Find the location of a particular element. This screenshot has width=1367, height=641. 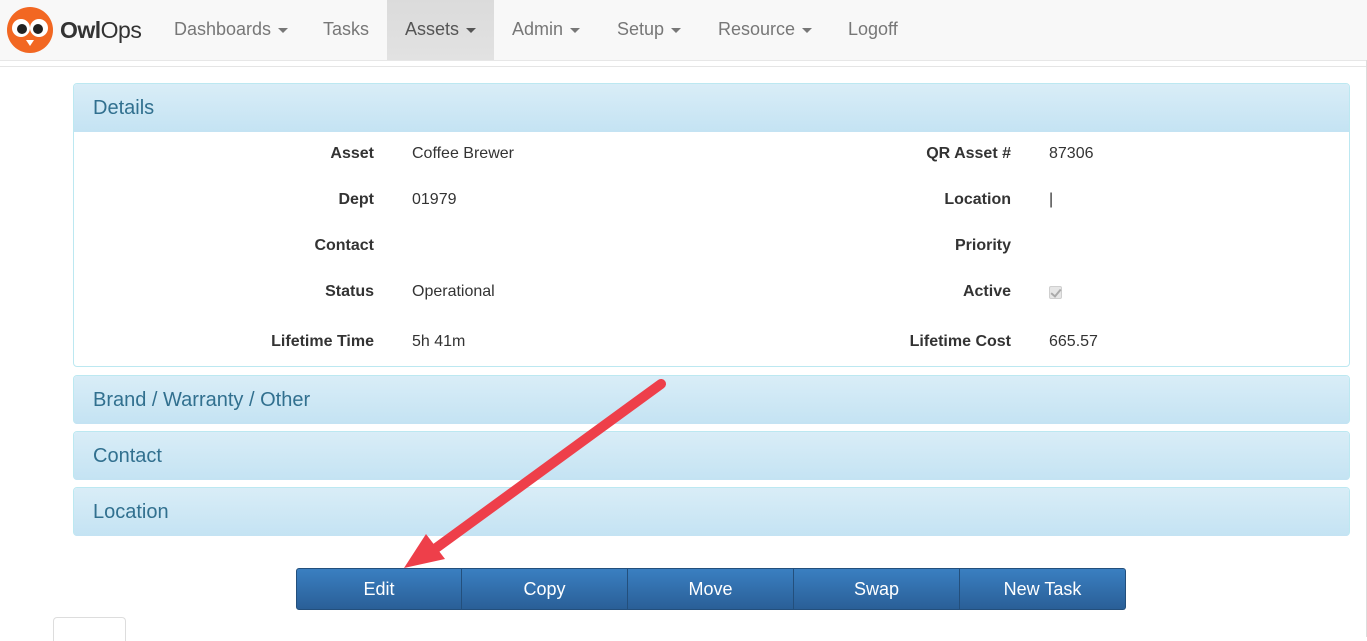

nav-setup: Setup is located at coordinates (649, 30).